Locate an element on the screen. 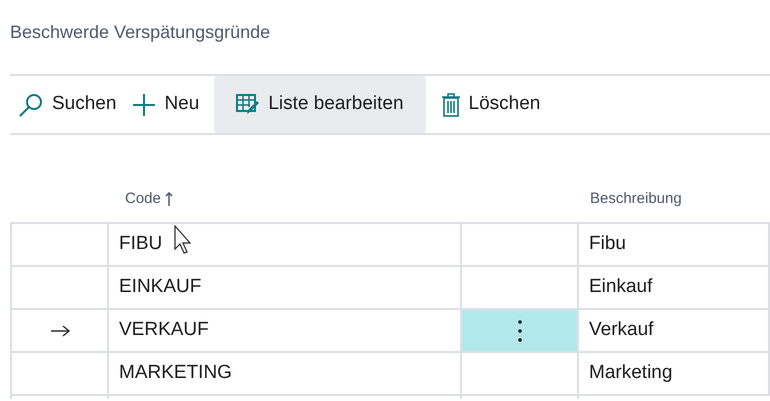 This screenshot has height=401, width=770. table-cell: FIBU is located at coordinates (285, 244).